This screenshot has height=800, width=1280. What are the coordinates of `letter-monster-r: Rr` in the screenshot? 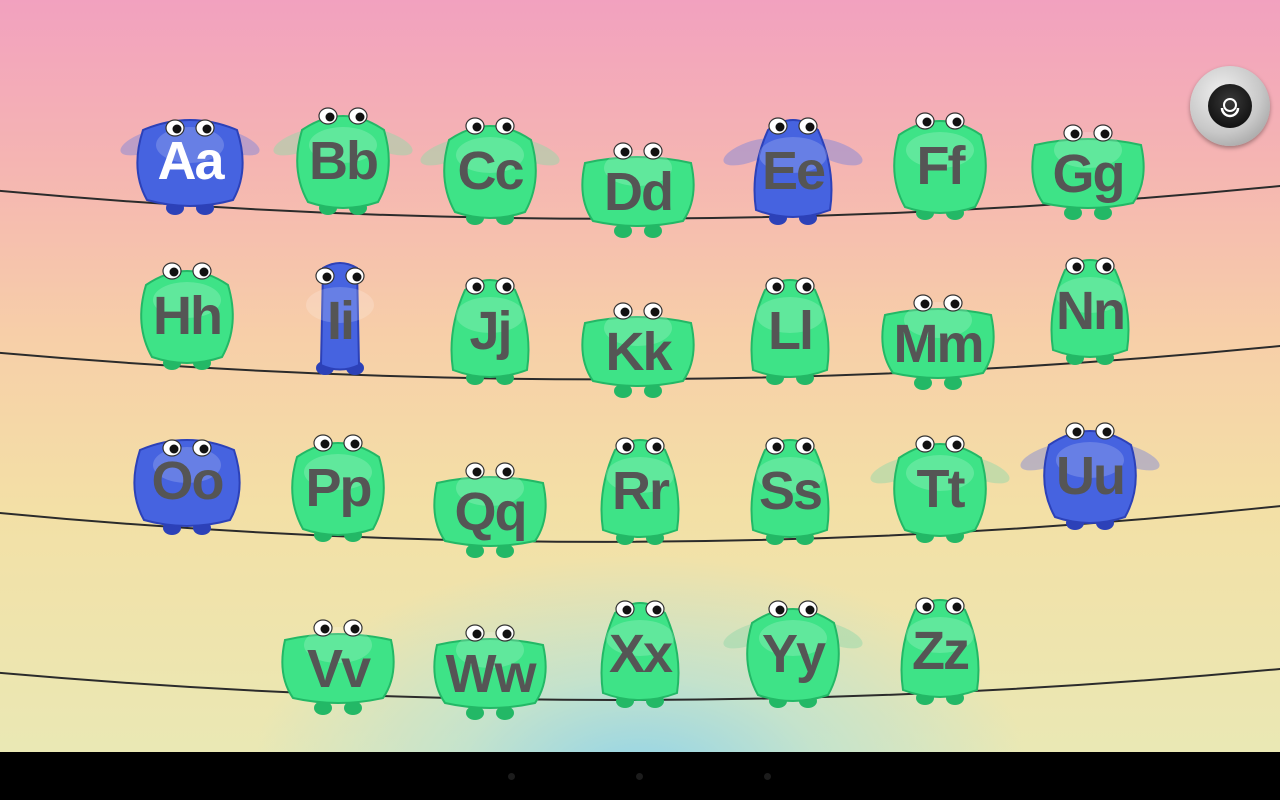 It's located at (640, 485).